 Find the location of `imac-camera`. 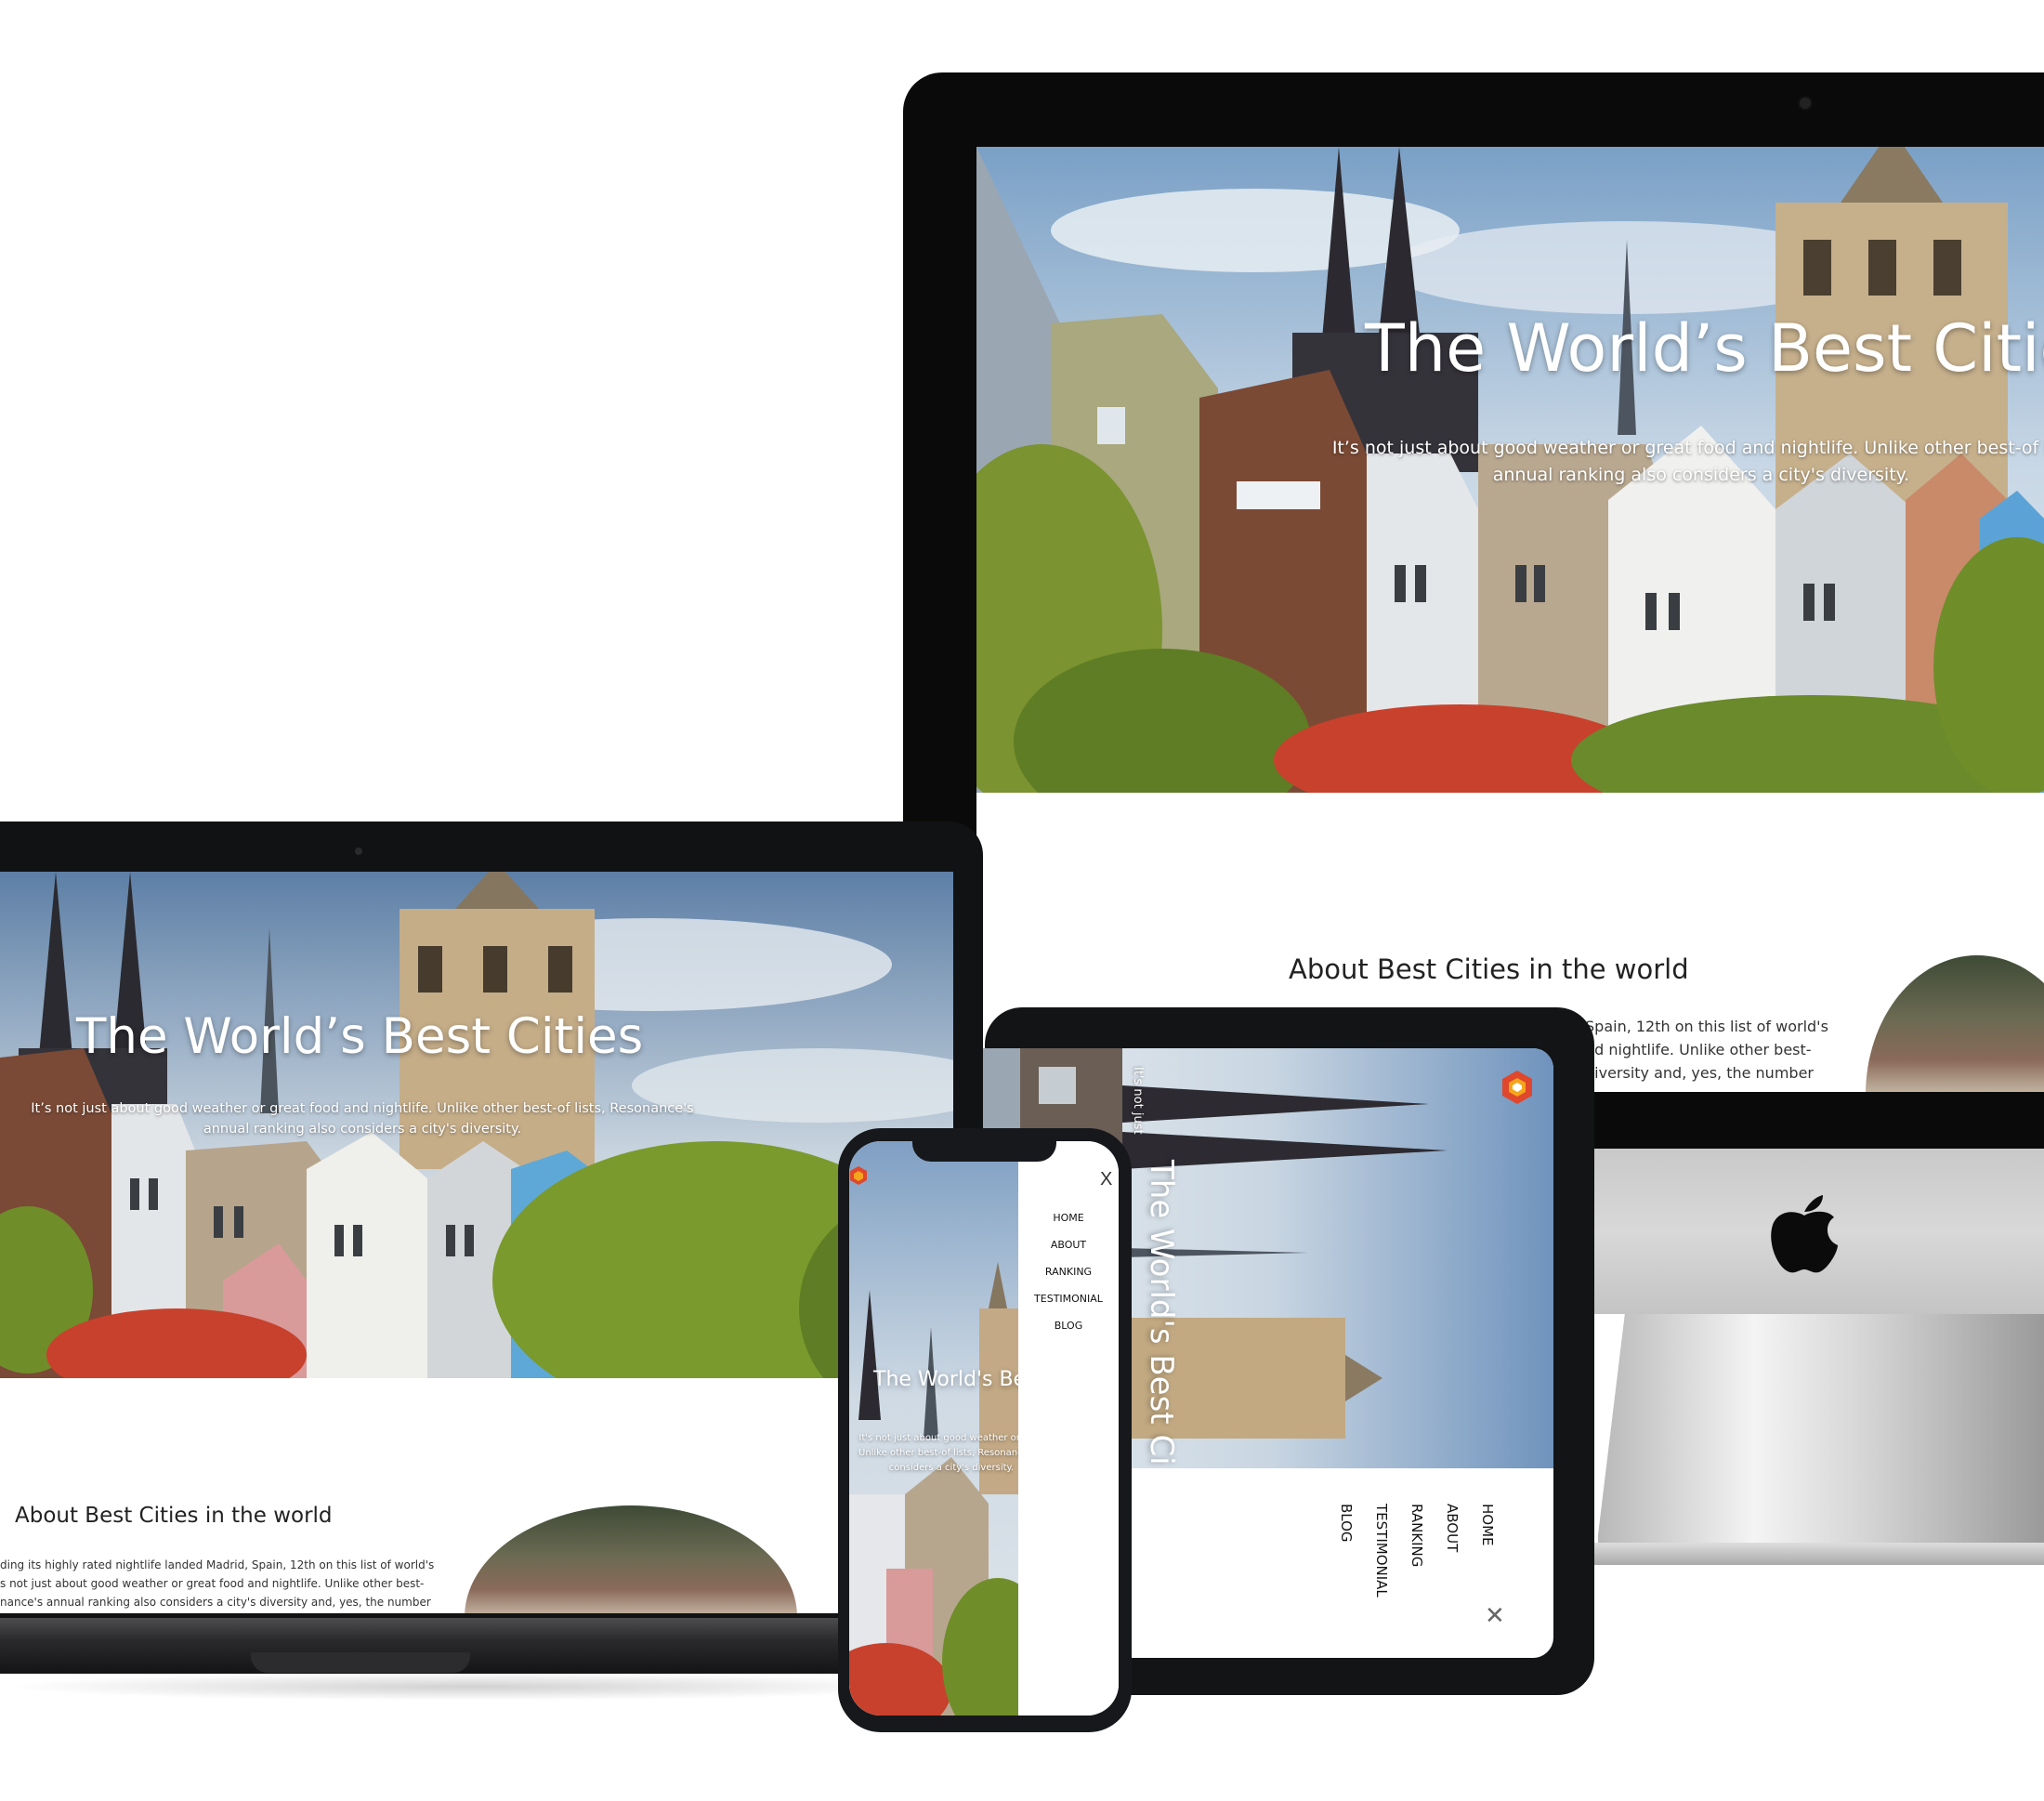

imac-camera is located at coordinates (1805, 103).